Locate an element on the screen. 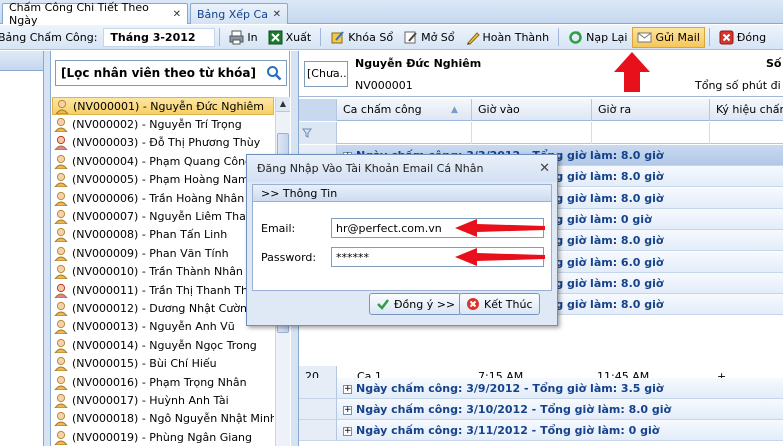 The image size is (783, 446). ok-button: Đồng ý >> is located at coordinates (416, 304).